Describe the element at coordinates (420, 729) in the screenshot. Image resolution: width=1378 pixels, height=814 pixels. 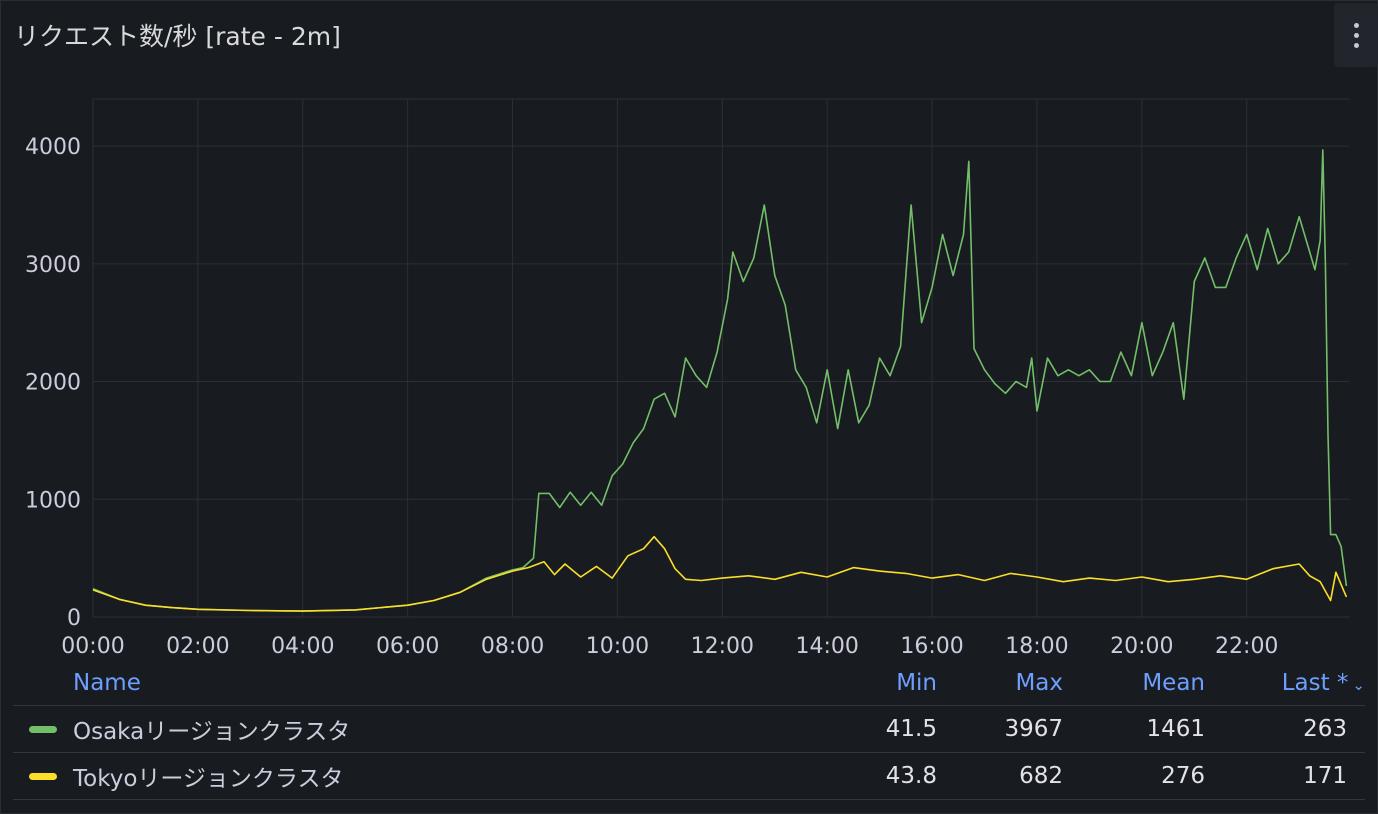
I see `legend-series-name: Osakaリージョンクラスタ` at that location.